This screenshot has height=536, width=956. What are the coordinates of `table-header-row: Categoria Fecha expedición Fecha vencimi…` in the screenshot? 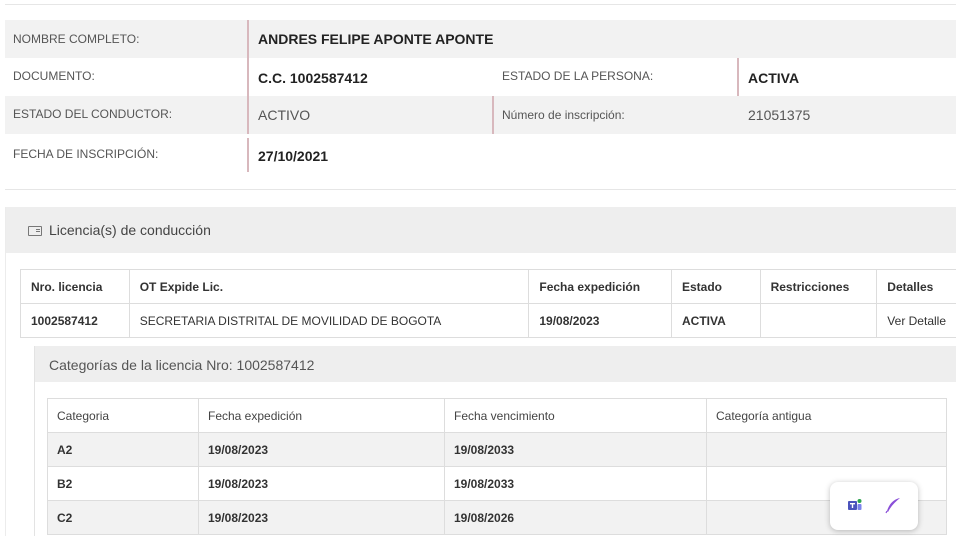 It's located at (497, 415).